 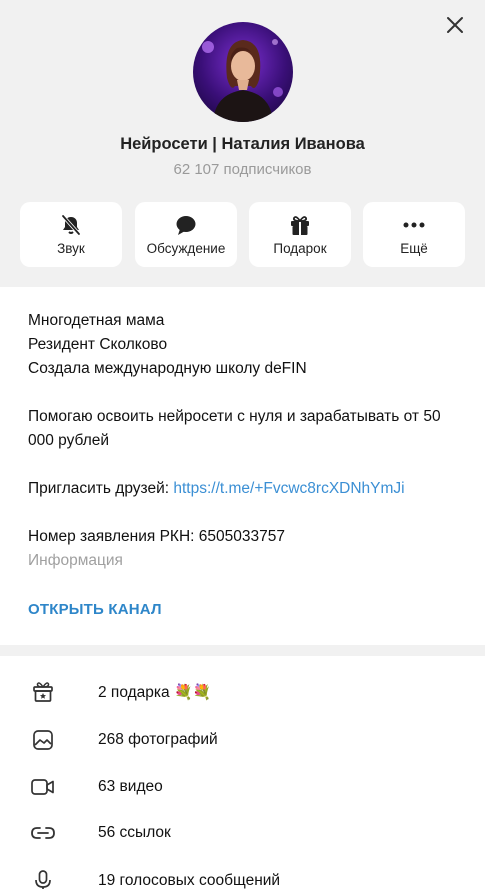 I want to click on media-row-gifts: 2 подарка 💐💐, so click(x=242, y=692).